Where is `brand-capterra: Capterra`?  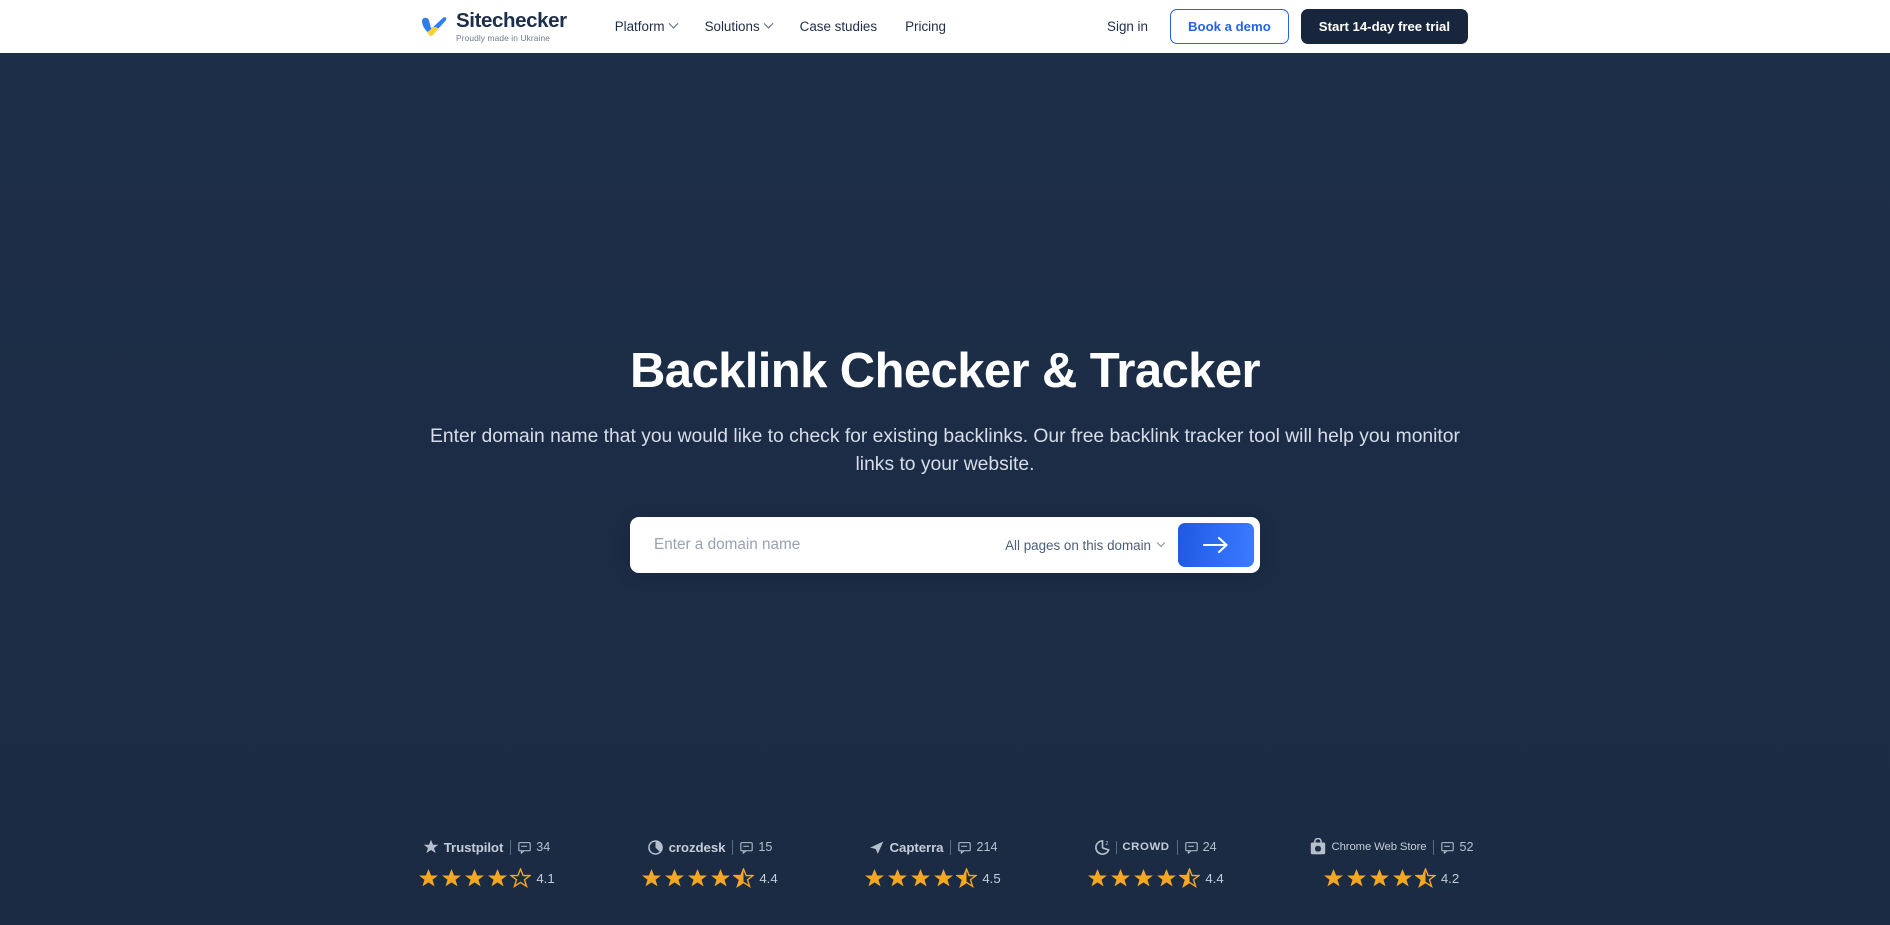 brand-capterra: Capterra is located at coordinates (906, 847).